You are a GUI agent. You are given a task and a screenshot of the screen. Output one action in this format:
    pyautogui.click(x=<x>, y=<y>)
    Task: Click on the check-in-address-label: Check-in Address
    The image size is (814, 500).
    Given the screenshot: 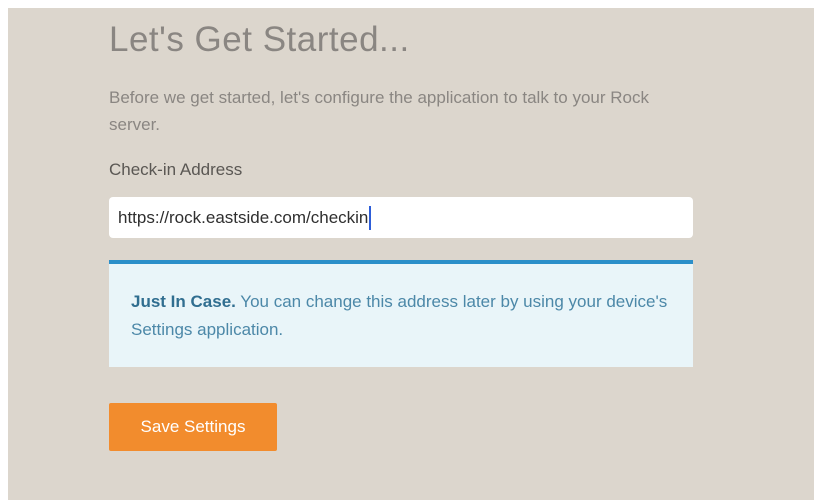 What is the action you would take?
    pyautogui.click(x=176, y=169)
    